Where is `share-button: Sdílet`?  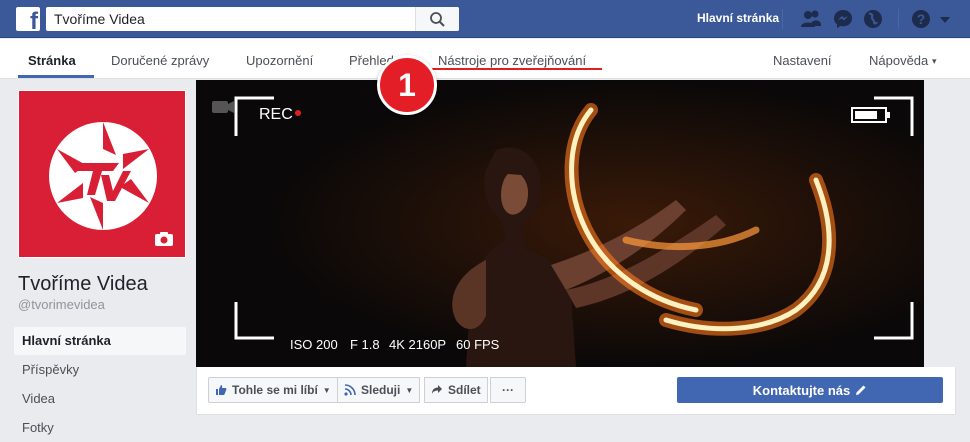
share-button: Sdílet is located at coordinates (456, 390).